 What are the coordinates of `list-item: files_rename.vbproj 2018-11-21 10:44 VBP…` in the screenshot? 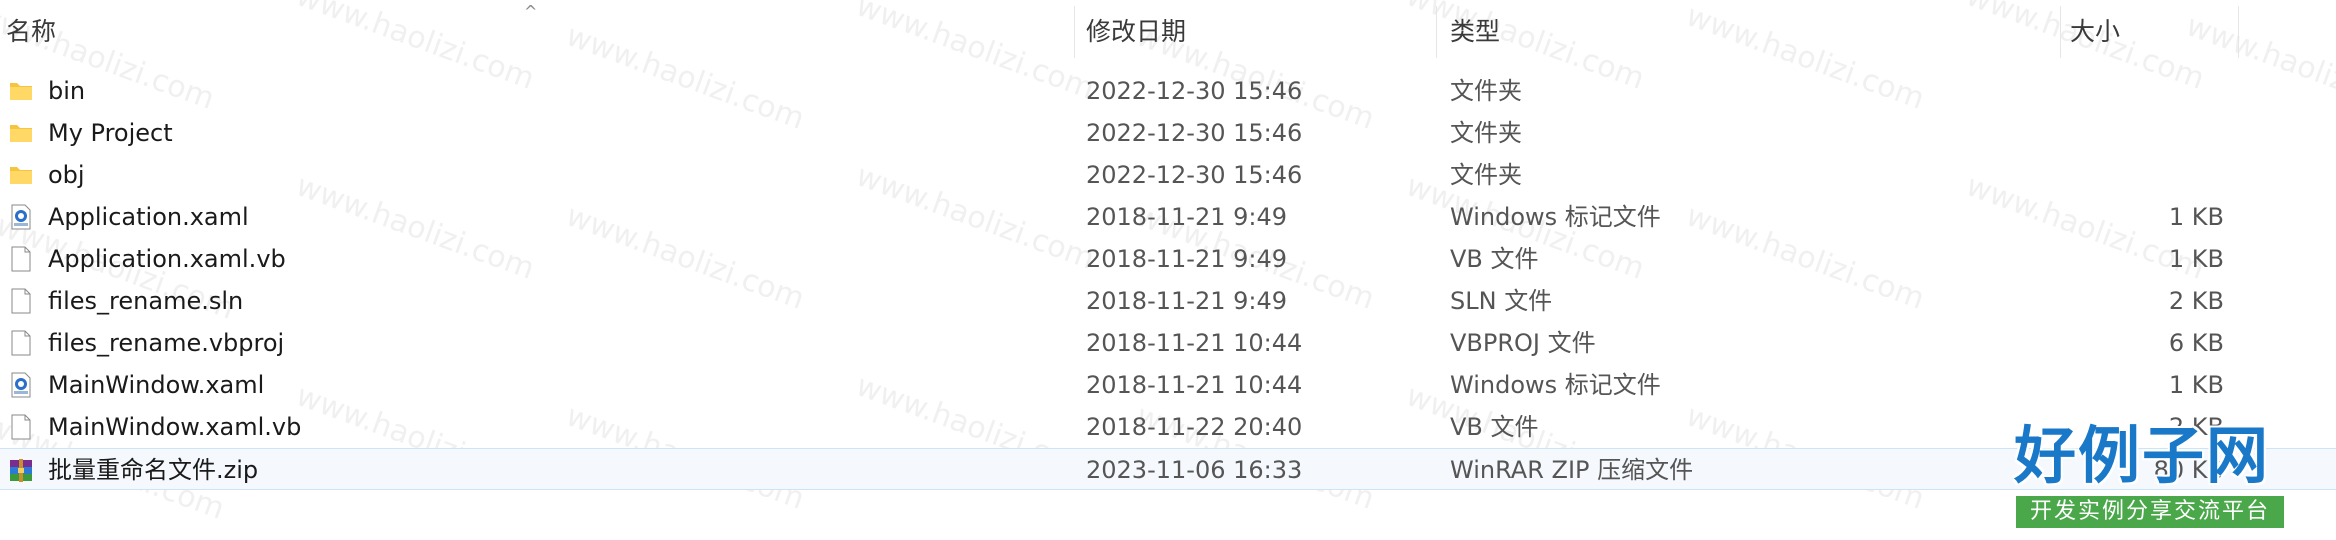 It's located at (1168, 343).